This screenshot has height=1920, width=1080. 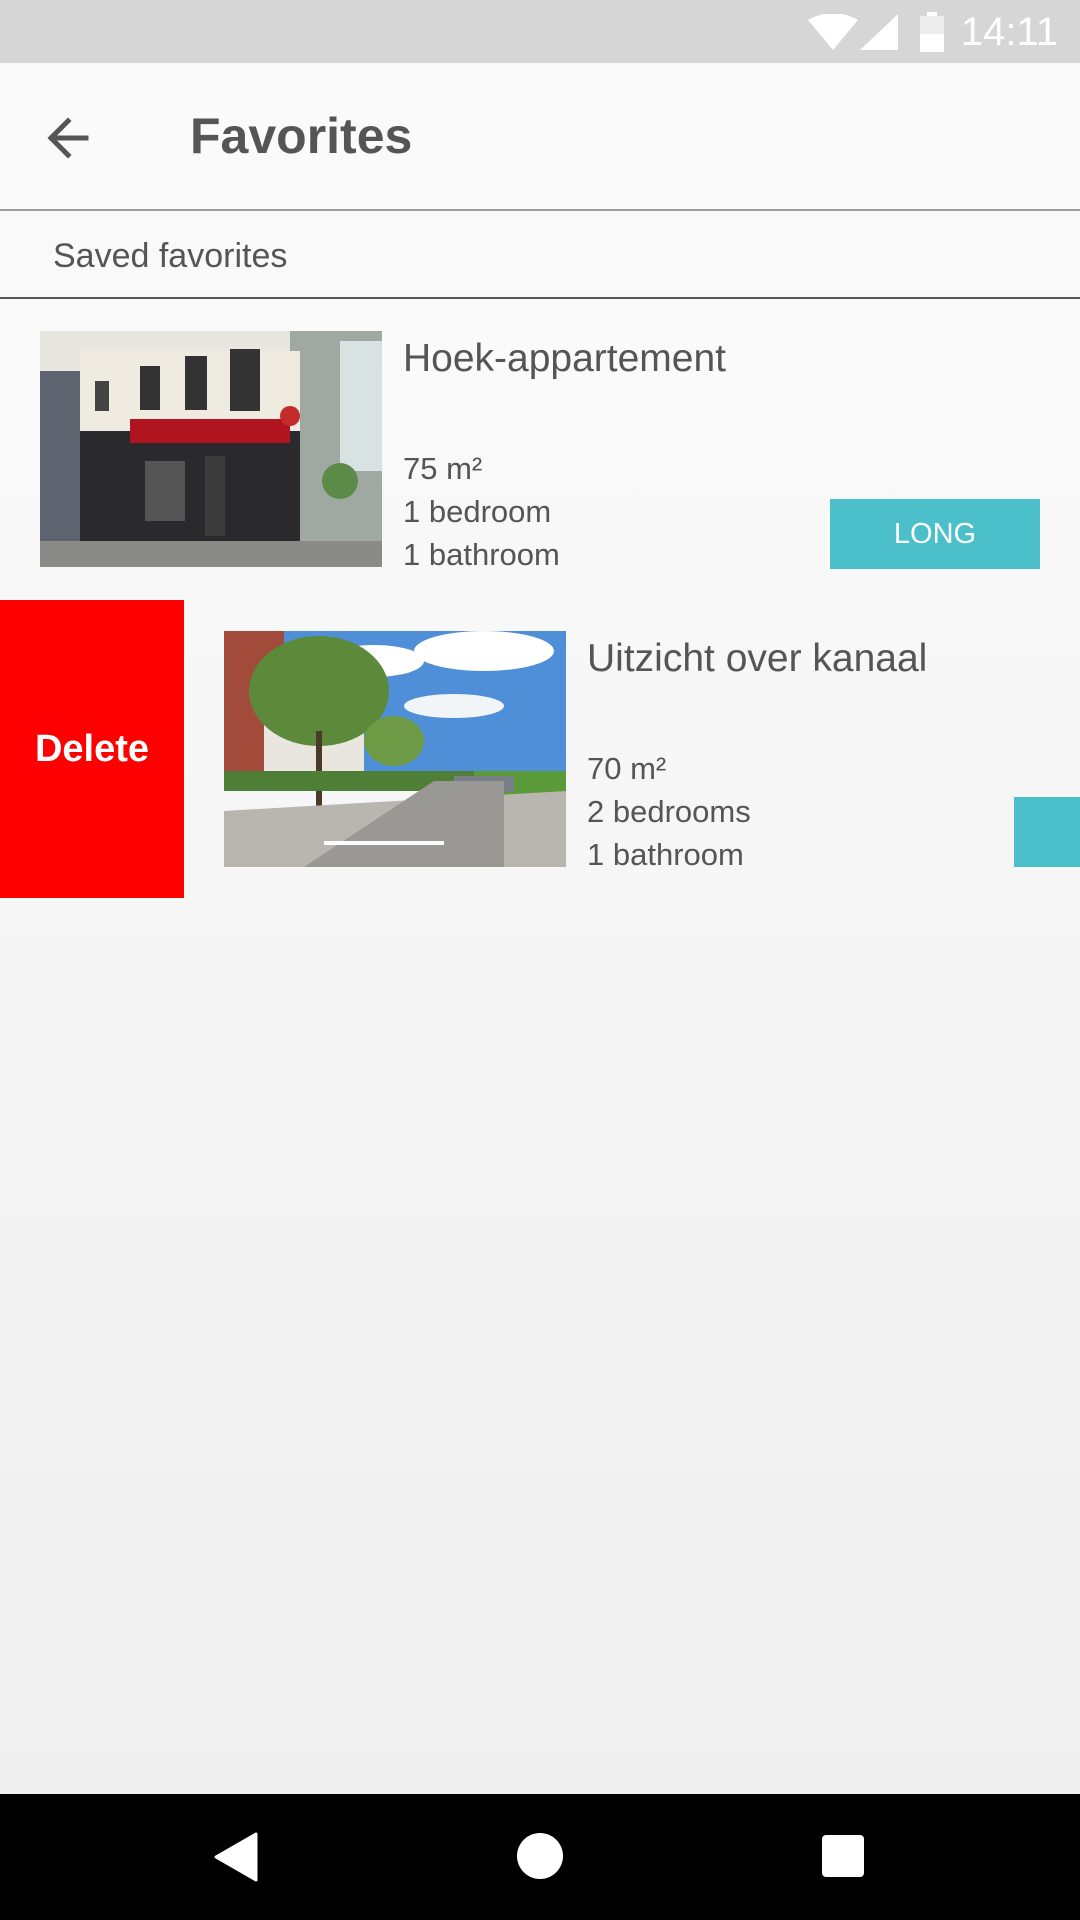 What do you see at coordinates (935, 534) in the screenshot?
I see `rental-type-button: LONG` at bounding box center [935, 534].